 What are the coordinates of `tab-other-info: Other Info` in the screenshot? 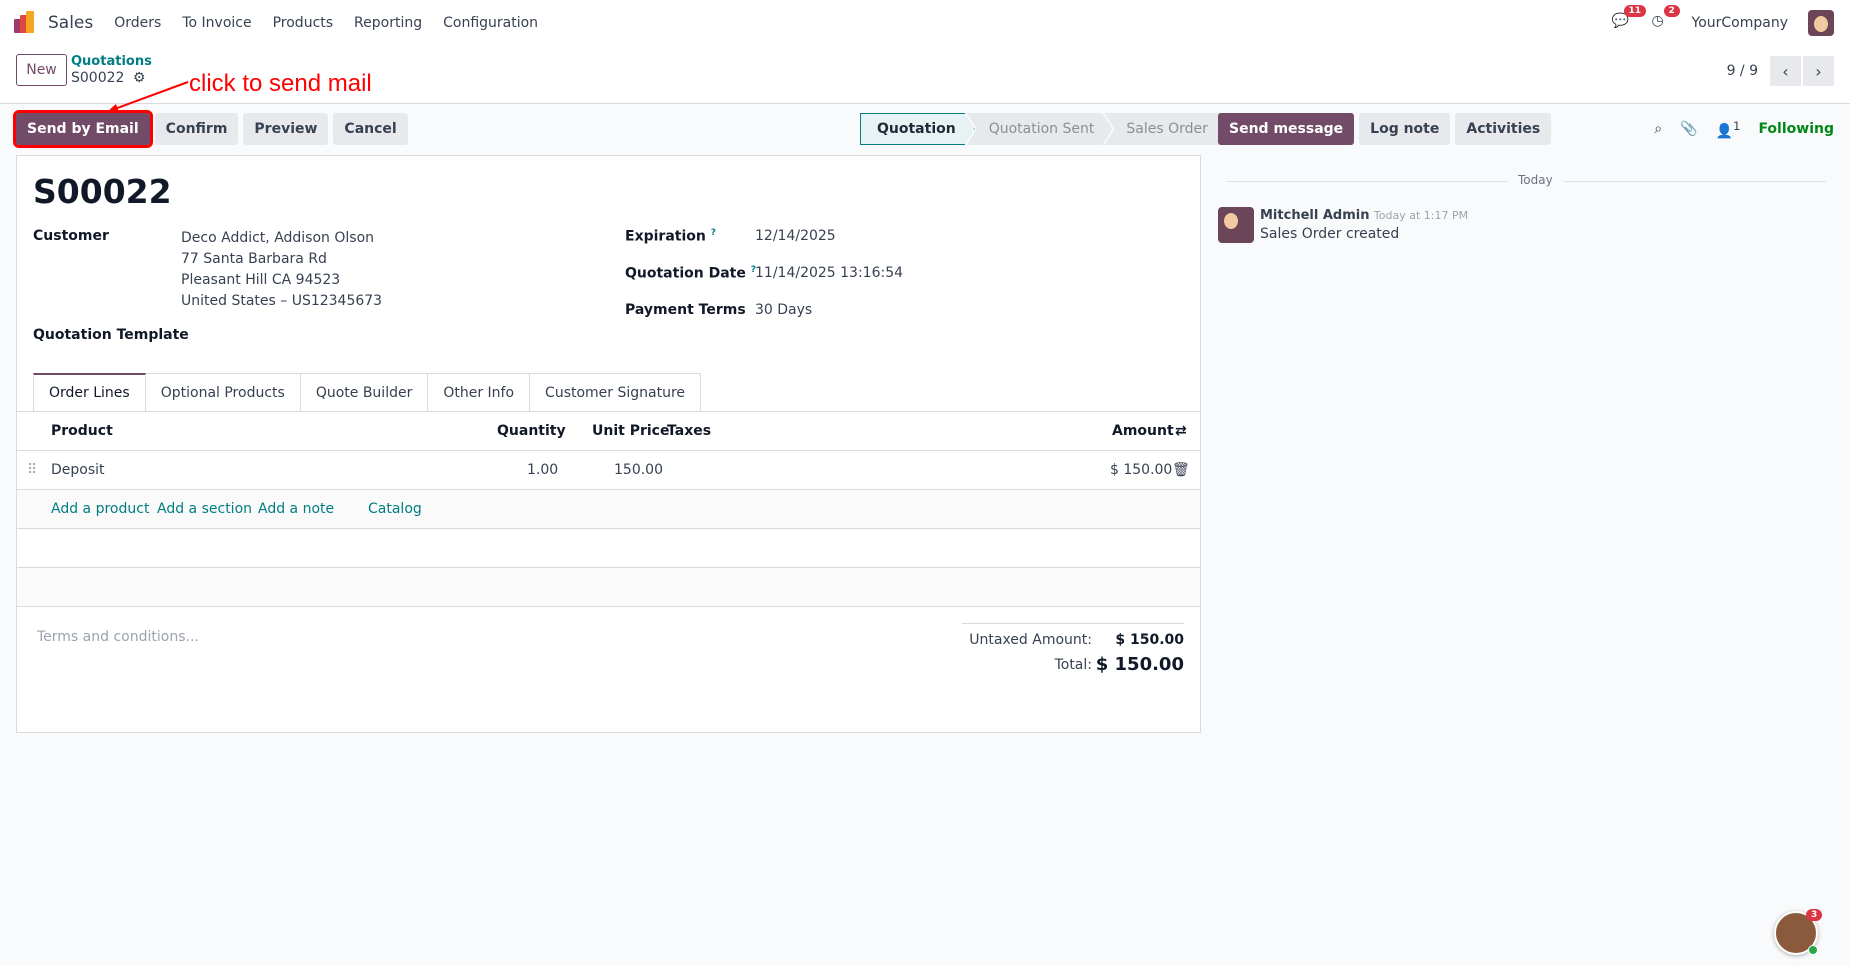 It's located at (479, 392).